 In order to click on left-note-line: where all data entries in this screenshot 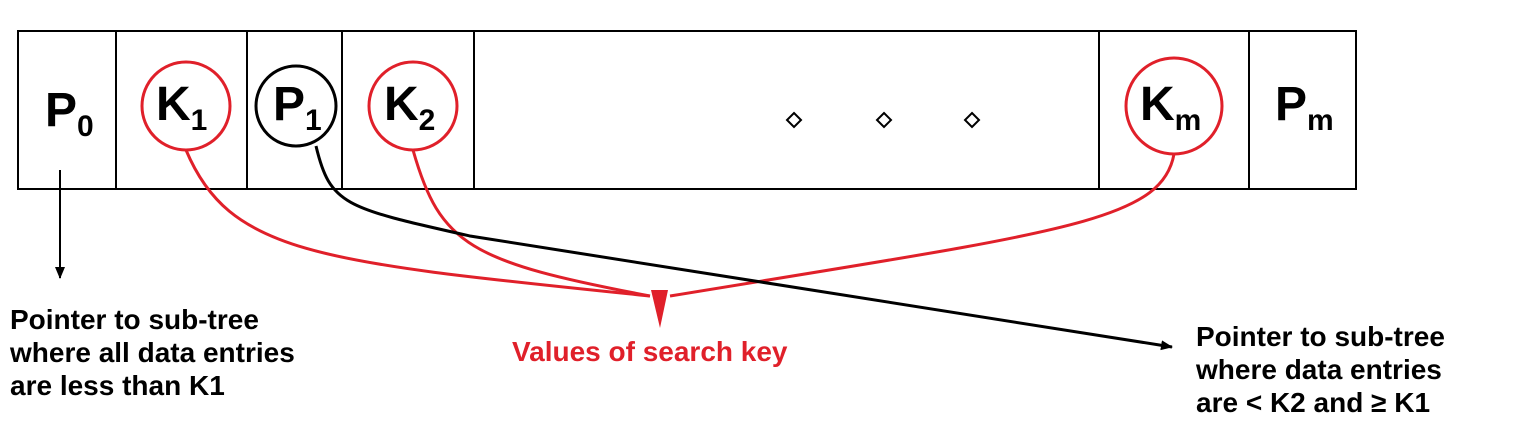, I will do `click(152, 352)`.